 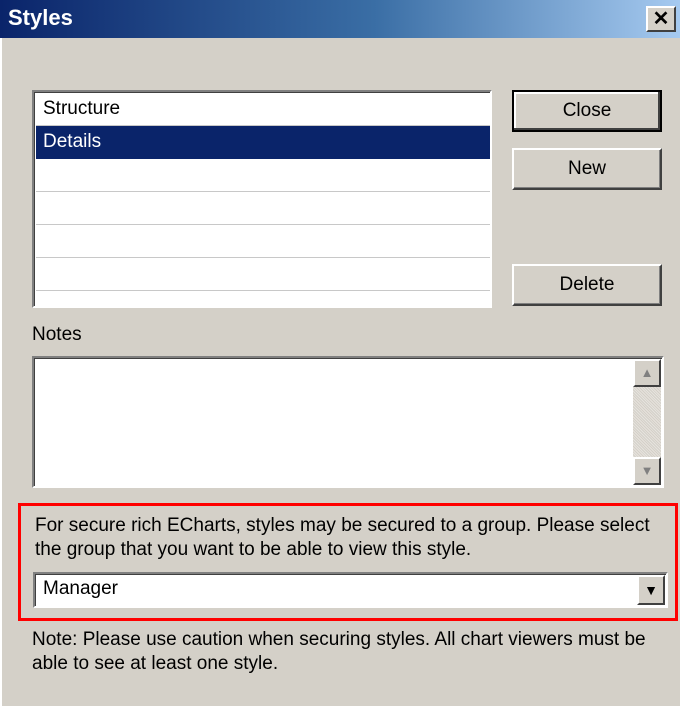 I want to click on window-title: Styles, so click(x=40, y=17).